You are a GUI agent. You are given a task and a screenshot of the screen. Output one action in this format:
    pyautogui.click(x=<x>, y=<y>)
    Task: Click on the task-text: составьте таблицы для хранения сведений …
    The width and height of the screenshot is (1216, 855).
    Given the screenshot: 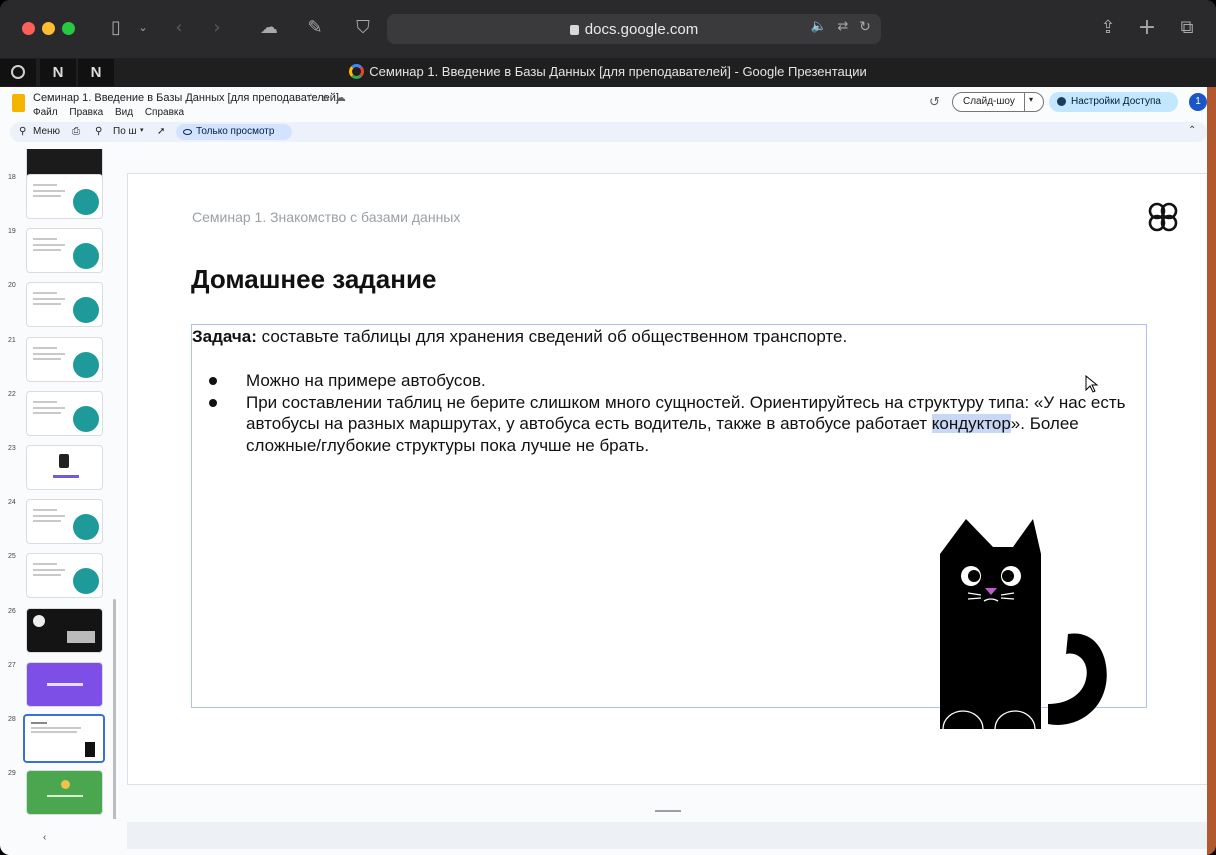 What is the action you would take?
    pyautogui.click(x=552, y=336)
    